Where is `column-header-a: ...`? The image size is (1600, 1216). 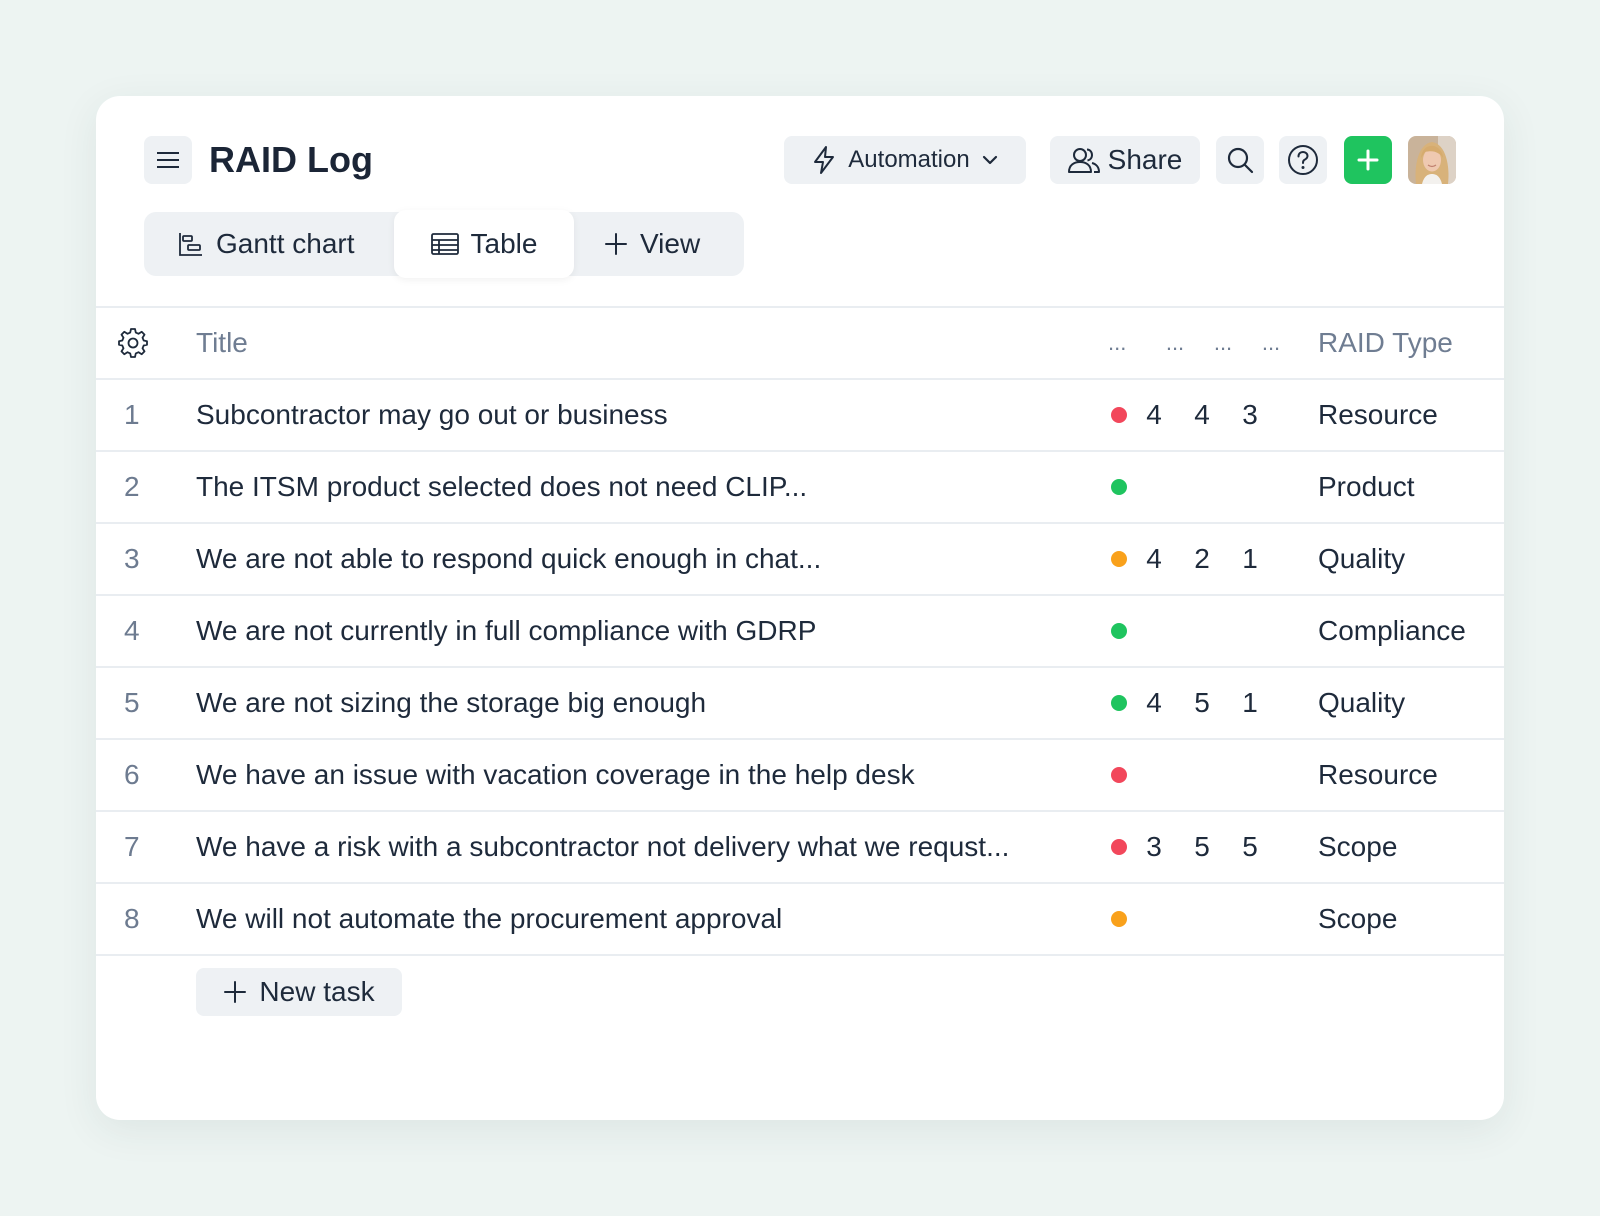
column-header-a: ... is located at coordinates (1175, 343).